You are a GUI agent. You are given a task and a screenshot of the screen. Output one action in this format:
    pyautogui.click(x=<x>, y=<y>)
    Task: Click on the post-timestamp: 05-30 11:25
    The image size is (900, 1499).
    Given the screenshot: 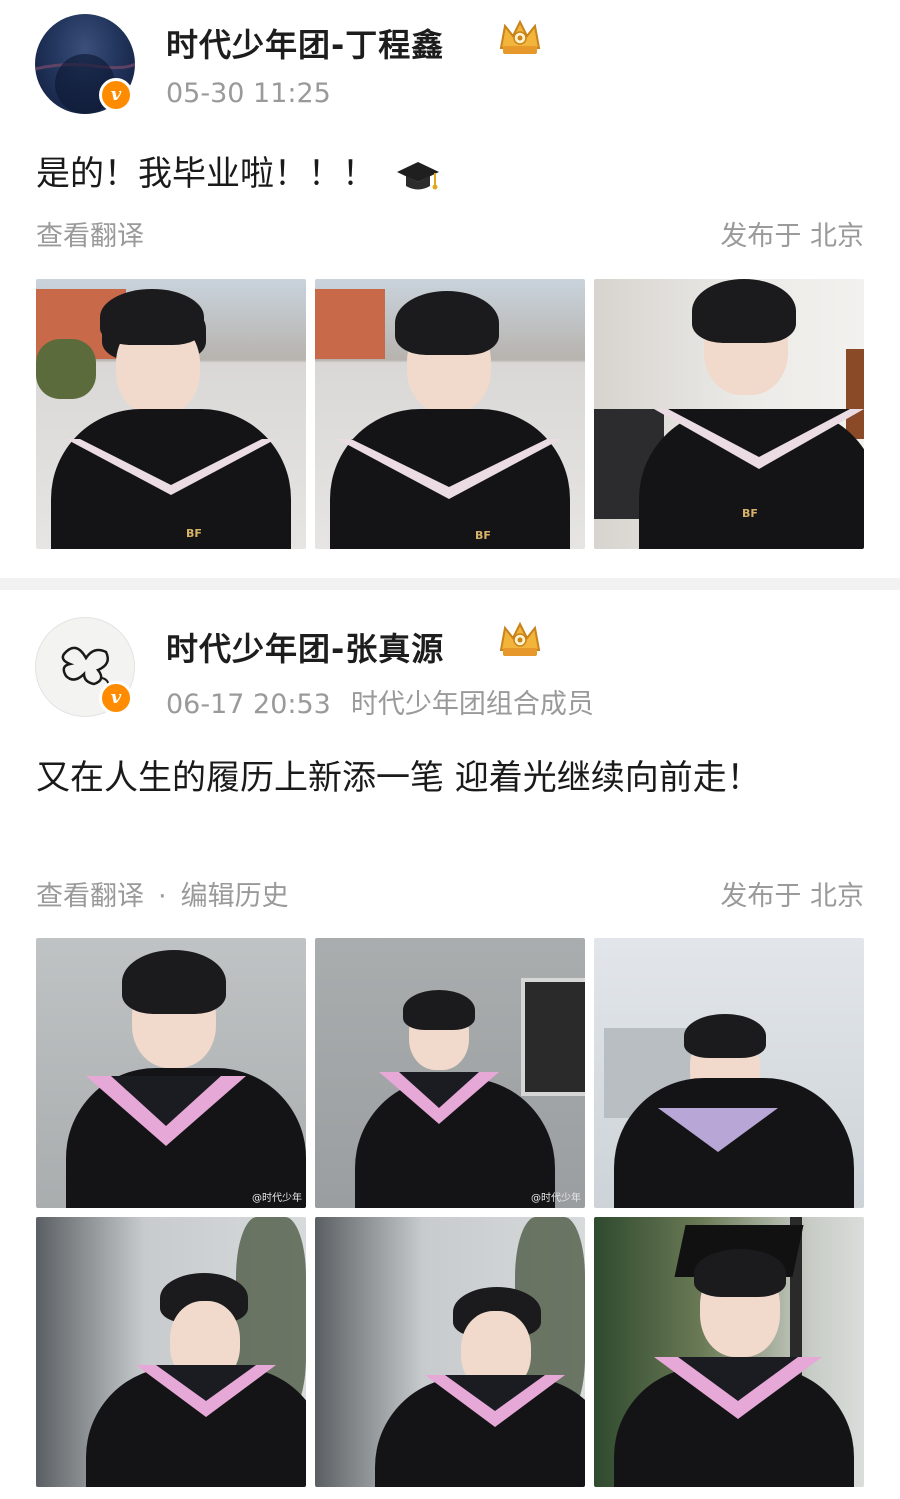 What is the action you would take?
    pyautogui.click(x=248, y=93)
    